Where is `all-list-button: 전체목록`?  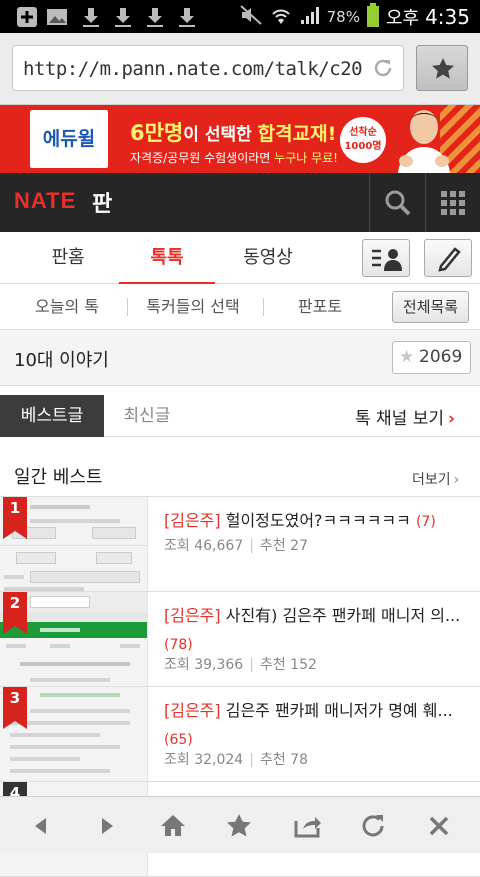 all-list-button: 전체목록 is located at coordinates (430, 307).